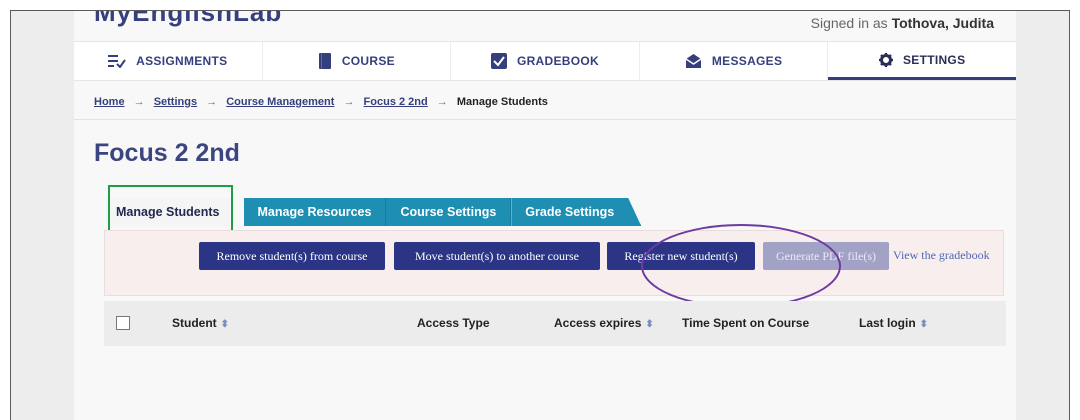 Image resolution: width=1080 pixels, height=420 pixels. Describe the element at coordinates (598, 323) in the screenshot. I see `column-access-expires-label: Access expires` at that location.